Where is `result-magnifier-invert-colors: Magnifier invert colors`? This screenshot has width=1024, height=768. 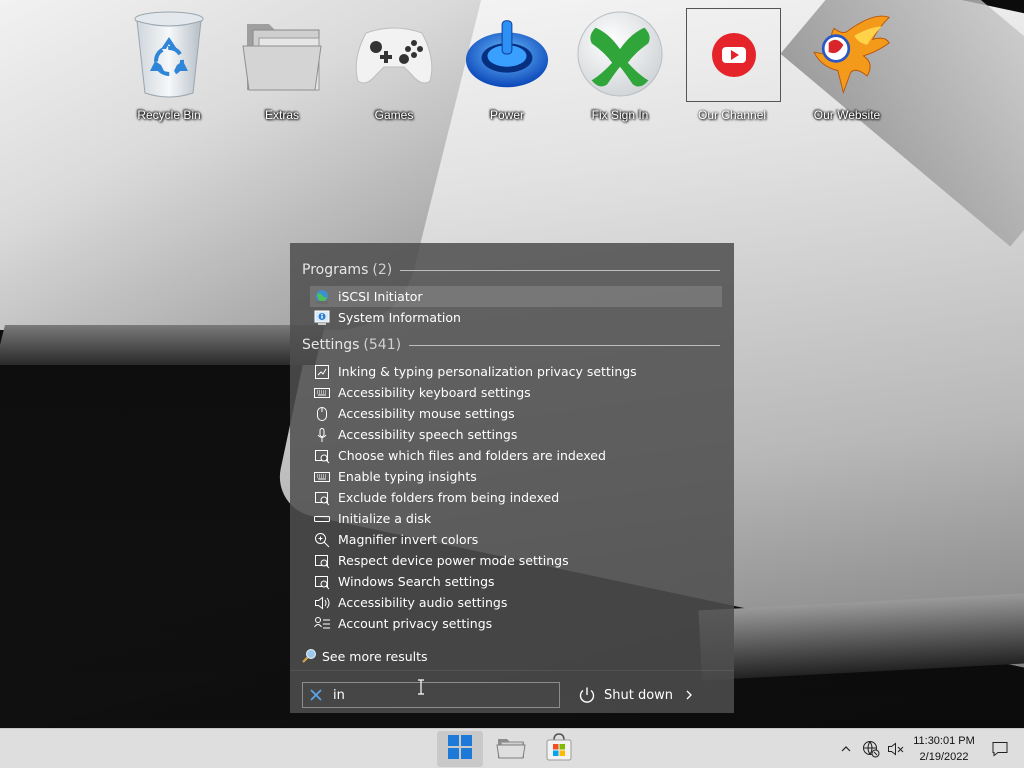 result-magnifier-invert-colors: Magnifier invert colors is located at coordinates (516, 539).